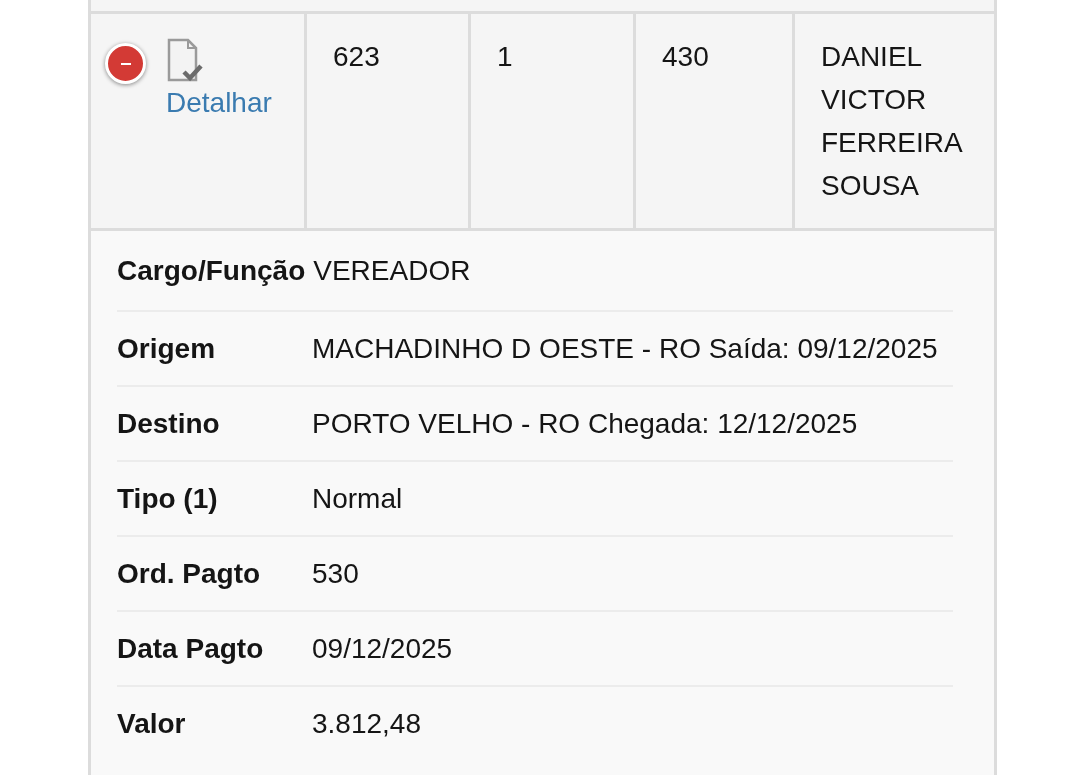 This screenshot has height=775, width=1080. What do you see at coordinates (387, 121) in the screenshot?
I see `table-cell: 623` at bounding box center [387, 121].